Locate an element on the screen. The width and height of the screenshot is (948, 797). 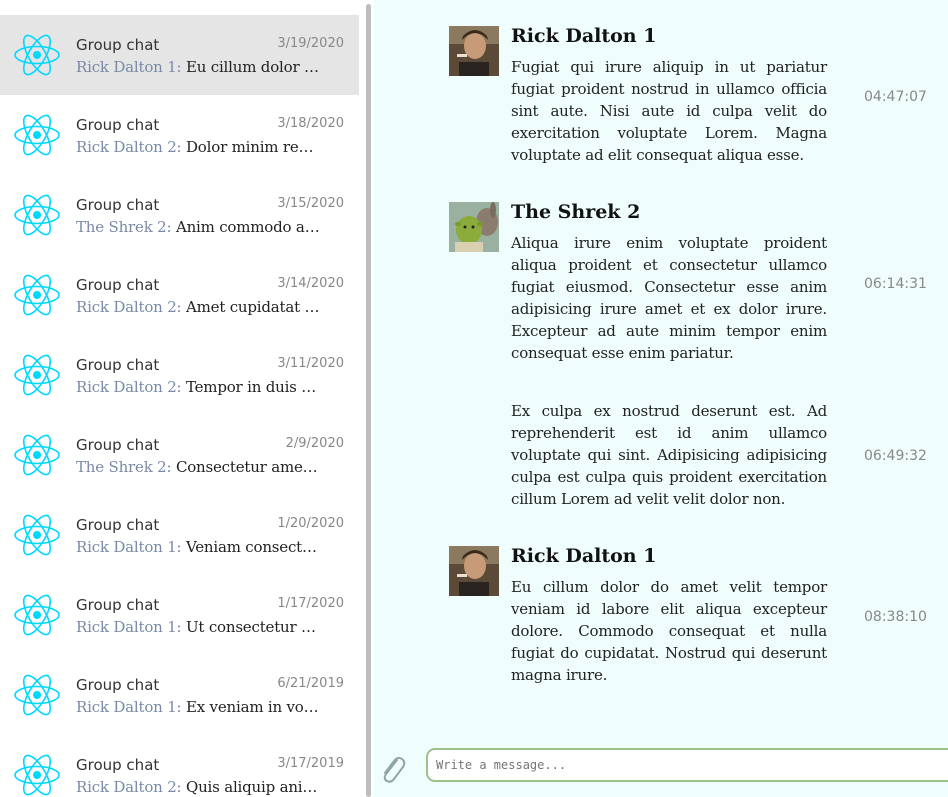
conversation-date: 3/15/2020 is located at coordinates (310, 203).